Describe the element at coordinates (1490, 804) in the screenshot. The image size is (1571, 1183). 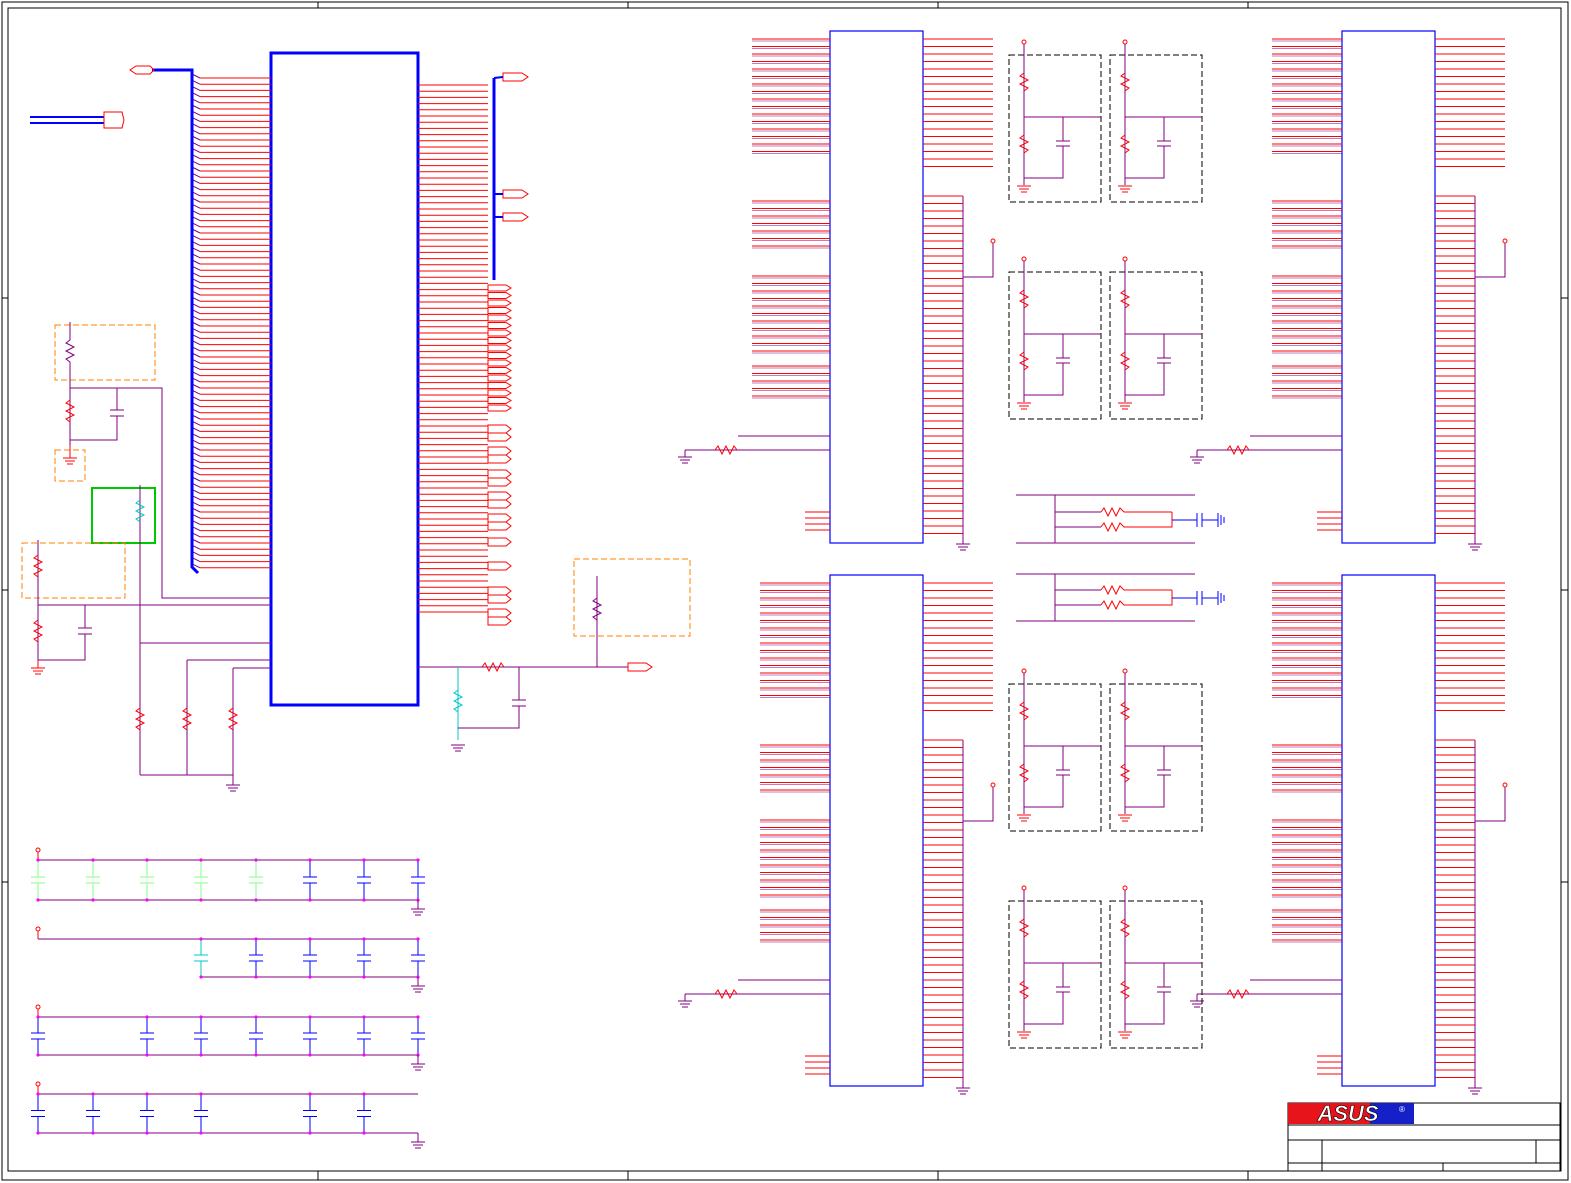
I see `vref-wire` at that location.